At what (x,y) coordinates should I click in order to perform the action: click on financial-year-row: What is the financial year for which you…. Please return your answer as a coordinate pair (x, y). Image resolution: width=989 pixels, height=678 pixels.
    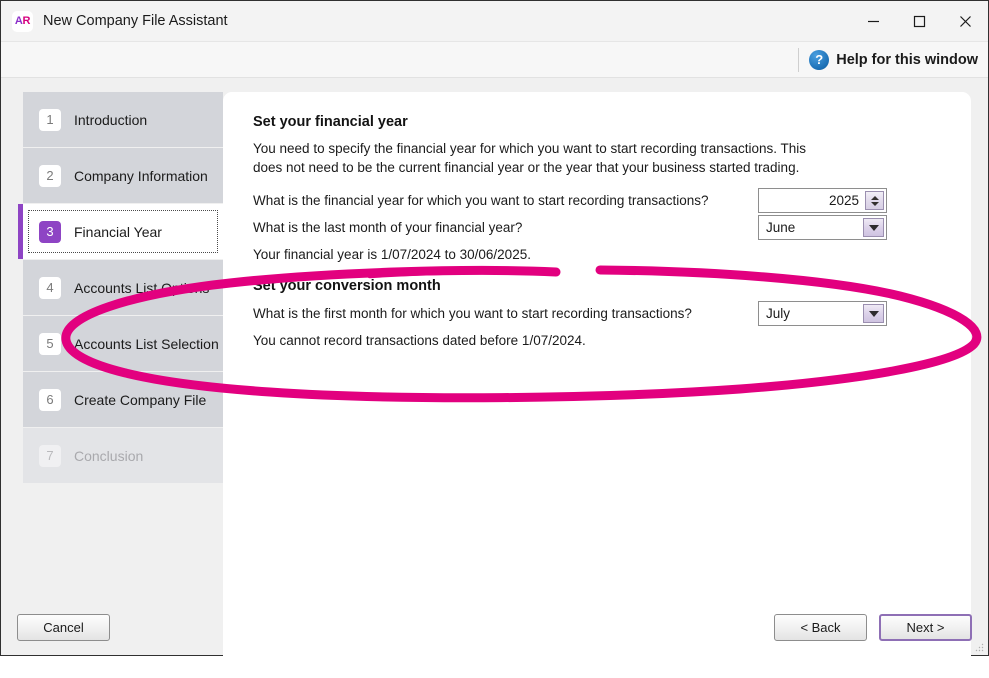
    Looking at the image, I should click on (598, 200).